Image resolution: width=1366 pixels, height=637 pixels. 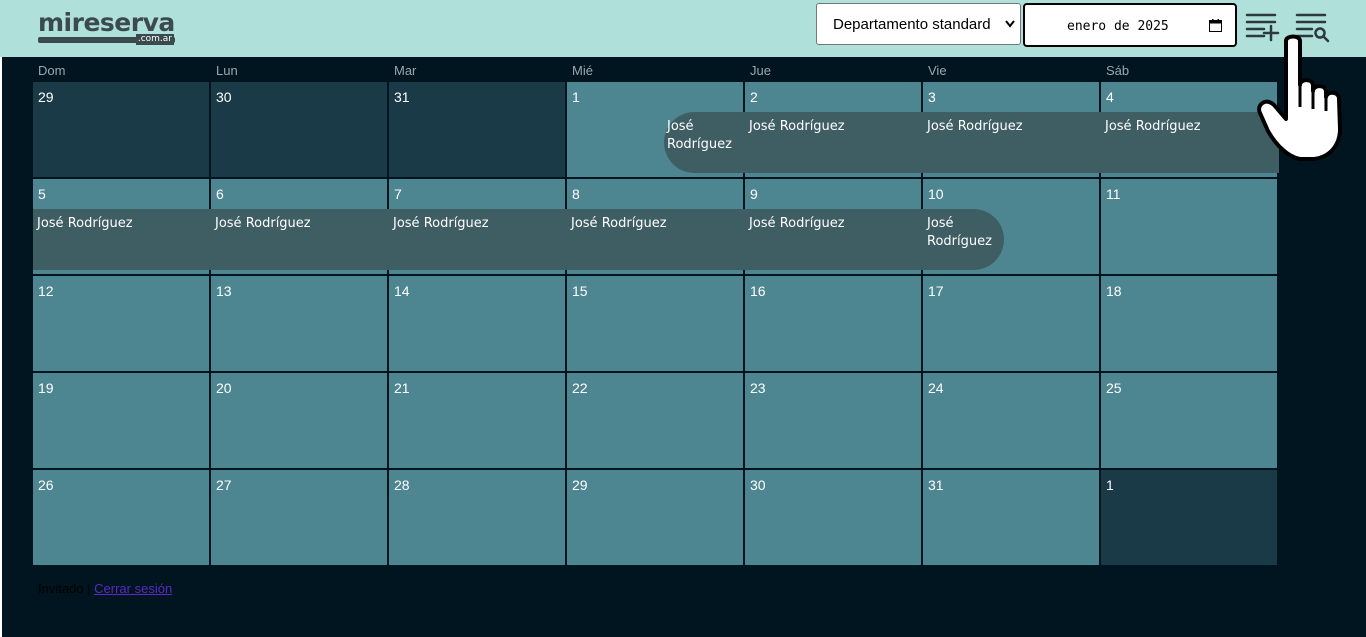 What do you see at coordinates (936, 388) in the screenshot?
I see `day-number: 24` at bounding box center [936, 388].